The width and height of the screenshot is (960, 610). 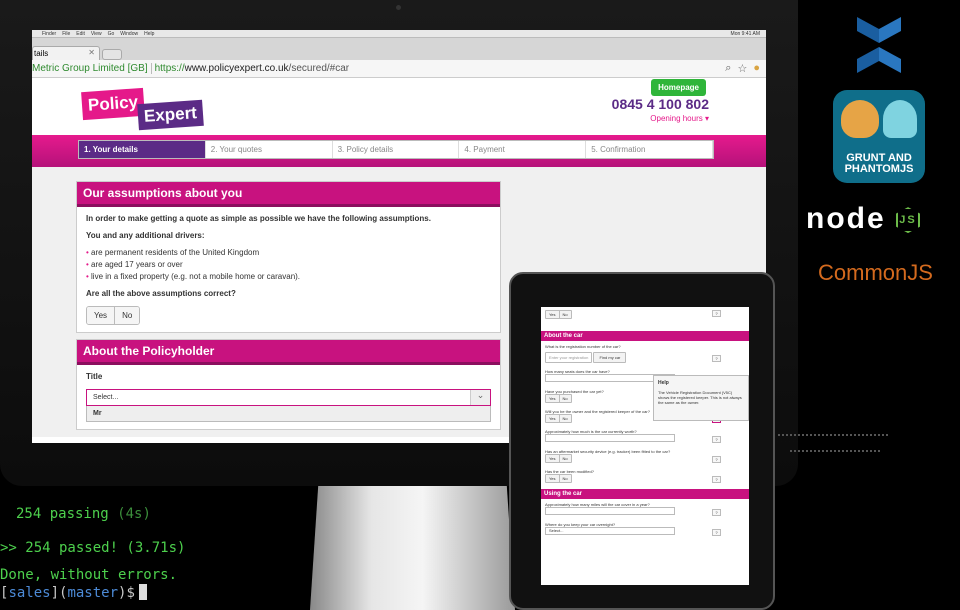 What do you see at coordinates (569, 471) in the screenshot?
I see `question-modified: Has the car been modified?` at bounding box center [569, 471].